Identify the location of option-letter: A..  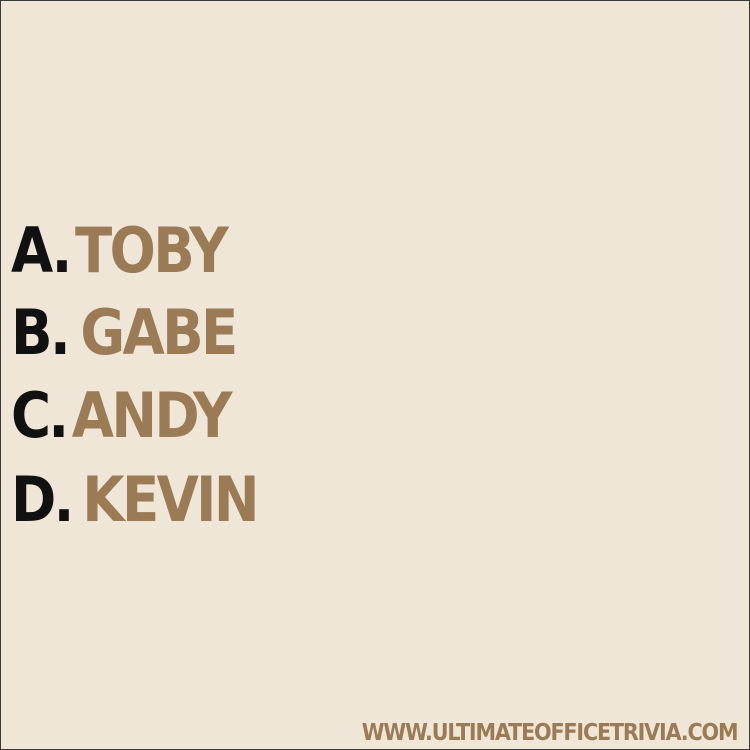
(41, 250).